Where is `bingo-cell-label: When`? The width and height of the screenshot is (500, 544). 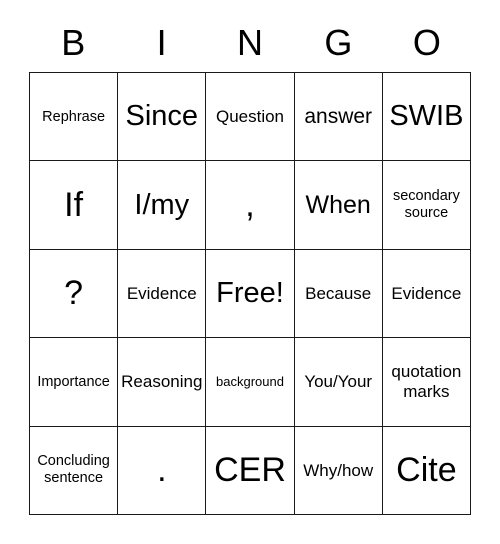
bingo-cell-label: When is located at coordinates (338, 205).